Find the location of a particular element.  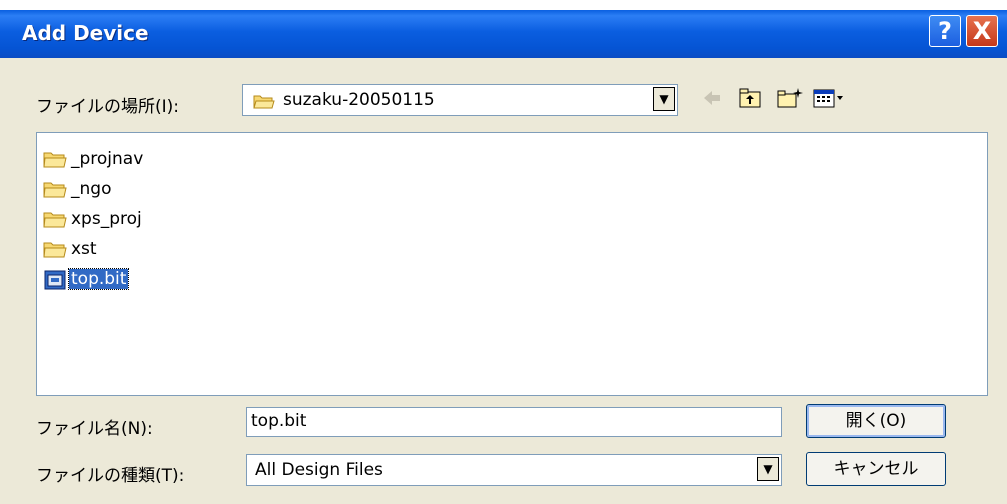

filename-input: top.bit is located at coordinates (514, 422).